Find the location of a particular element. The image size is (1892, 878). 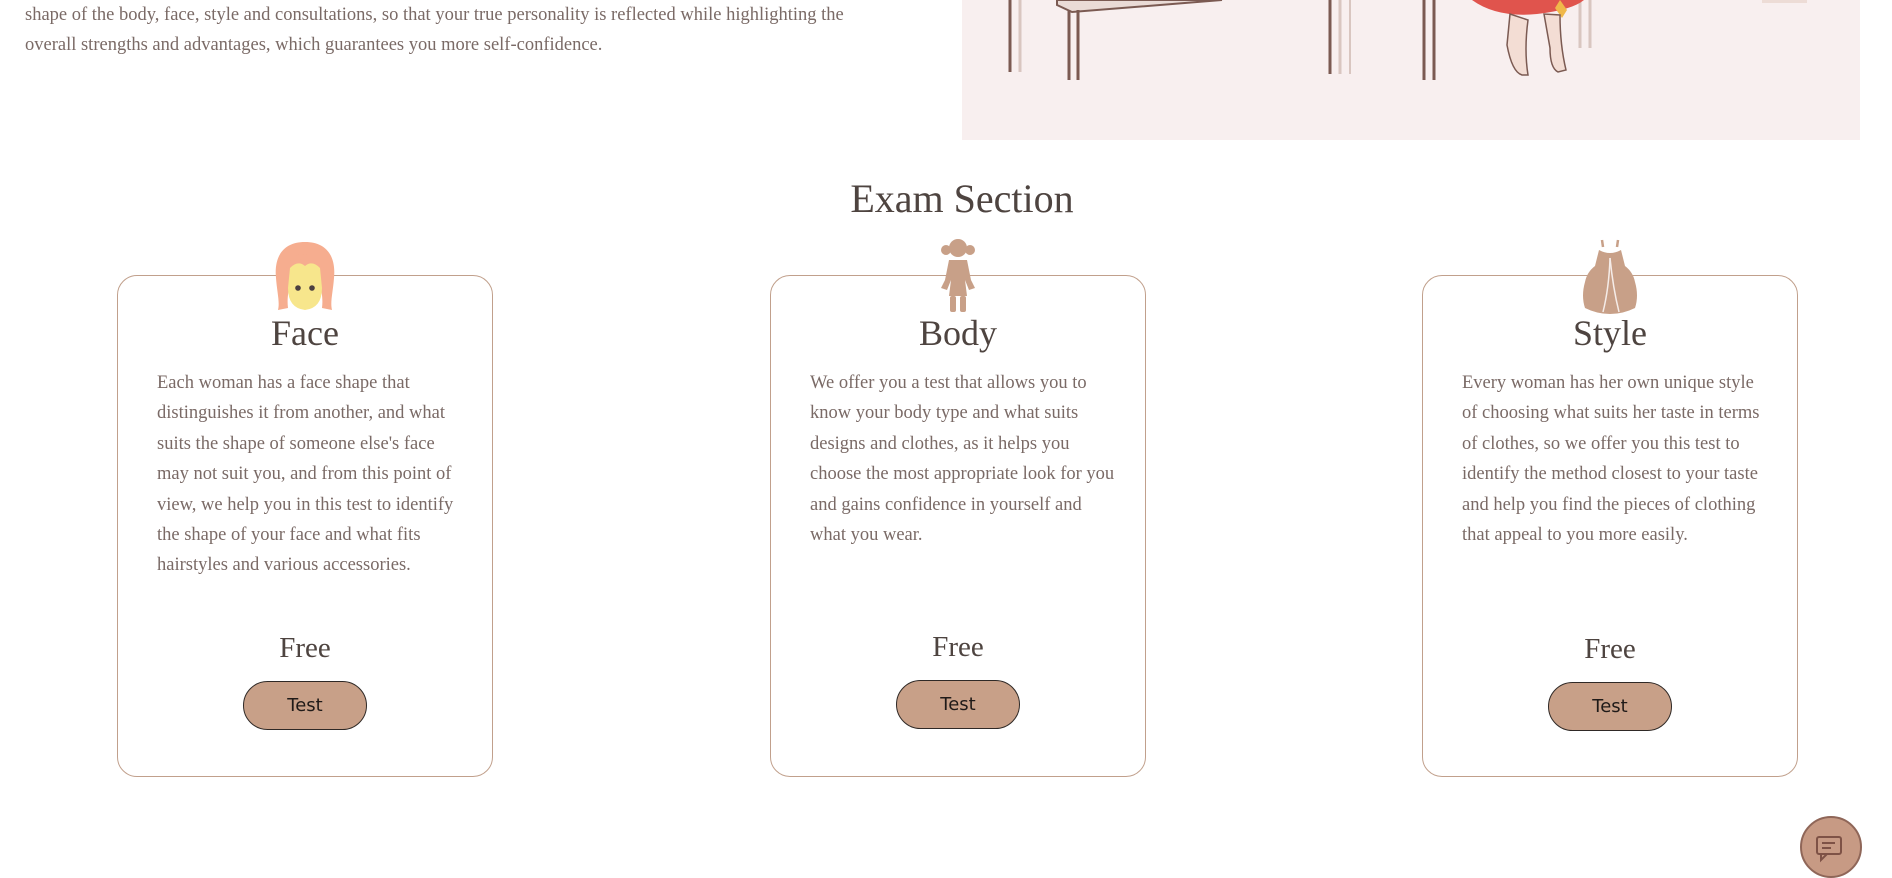

body-test-button: Test is located at coordinates (958, 704).